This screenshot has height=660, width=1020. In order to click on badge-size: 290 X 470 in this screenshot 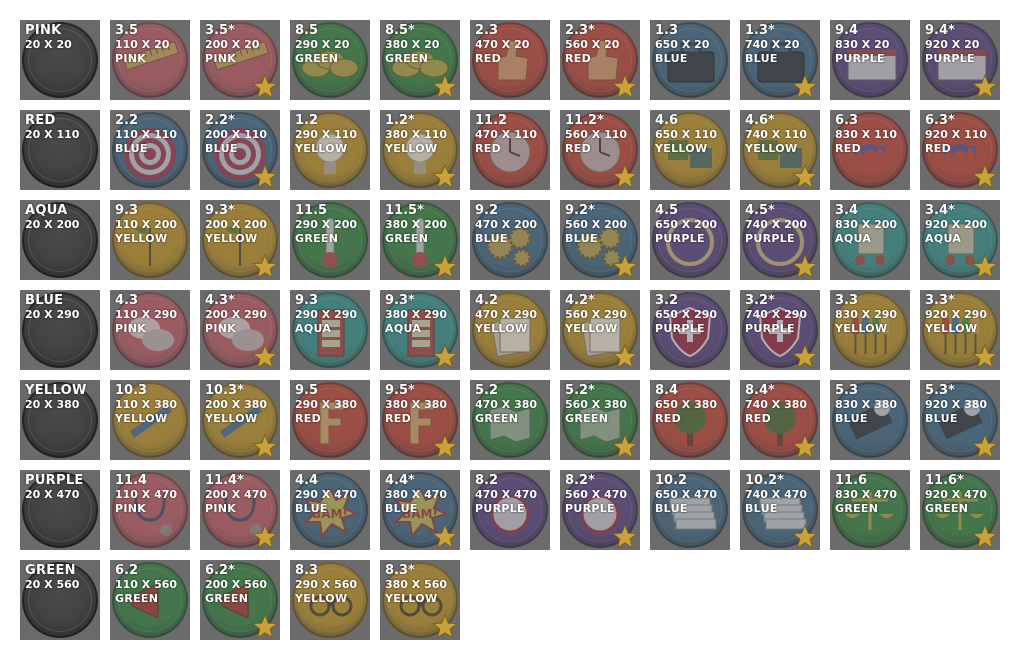, I will do `click(326, 494)`.